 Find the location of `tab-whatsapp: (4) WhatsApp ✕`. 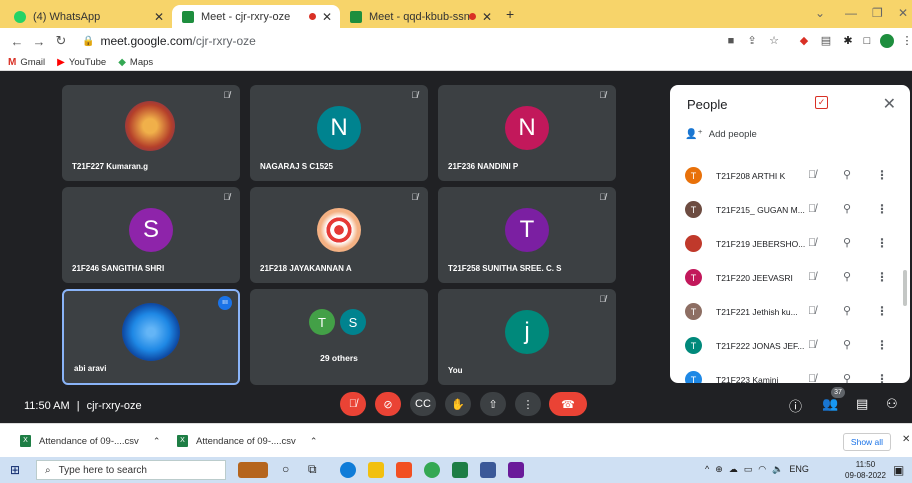

tab-whatsapp: (4) WhatsApp ✕ is located at coordinates (88, 16).